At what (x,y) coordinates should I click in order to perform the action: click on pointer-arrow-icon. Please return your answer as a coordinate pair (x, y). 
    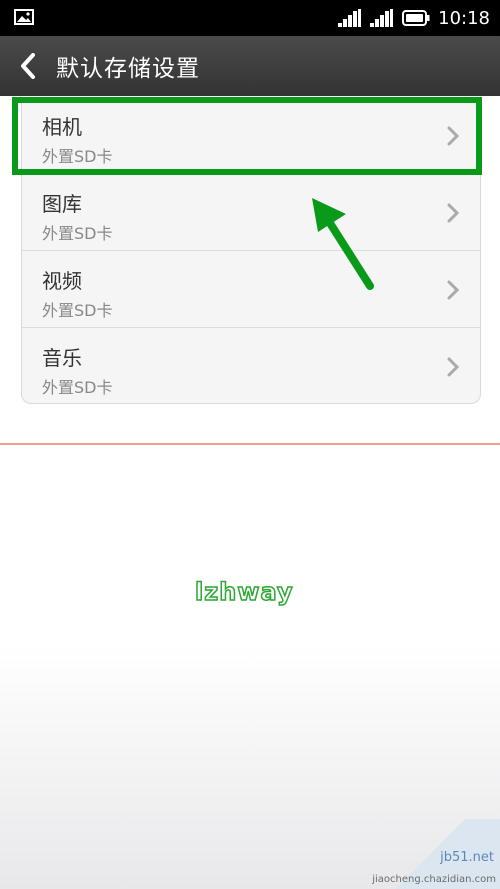
    Looking at the image, I should click on (343, 244).